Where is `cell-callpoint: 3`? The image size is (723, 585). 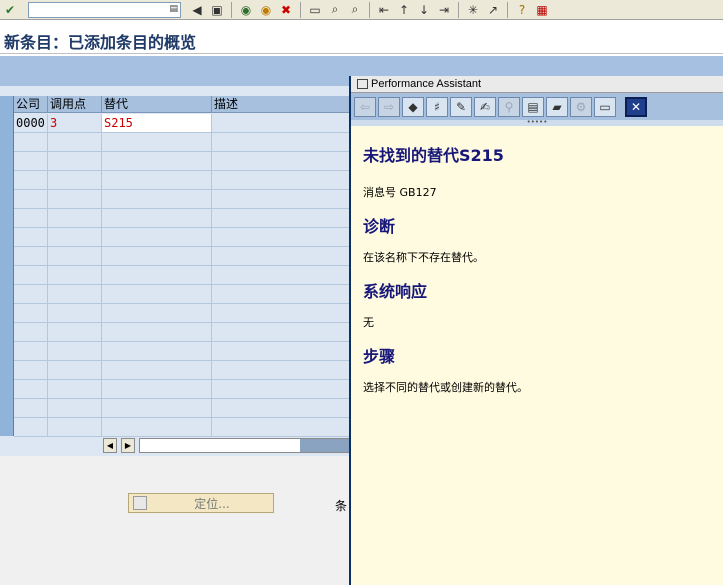 cell-callpoint: 3 is located at coordinates (75, 123).